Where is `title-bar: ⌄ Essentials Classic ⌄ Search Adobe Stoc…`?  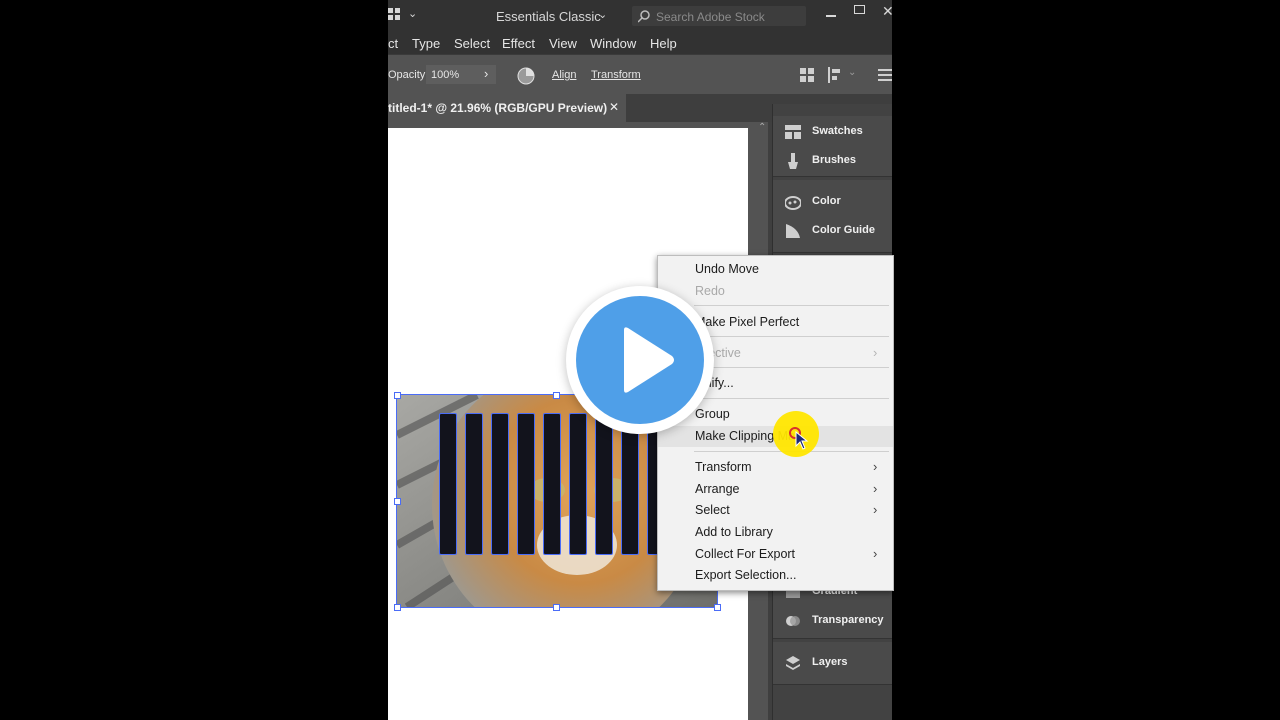 title-bar: ⌄ Essentials Classic ⌄ Search Adobe Stoc… is located at coordinates (640, 16).